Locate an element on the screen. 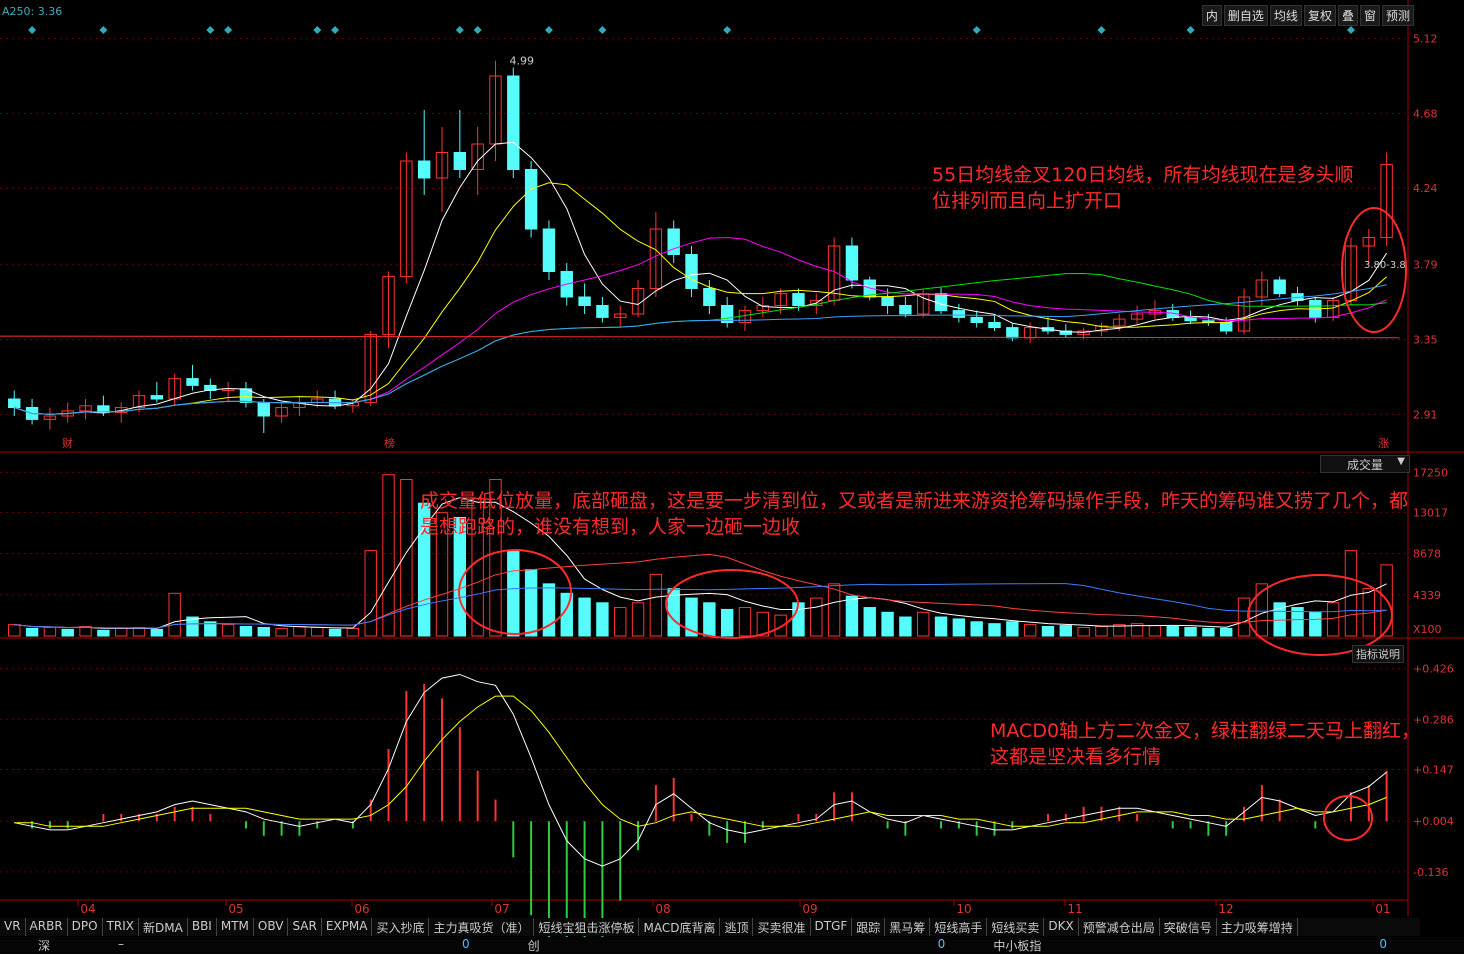 Image resolution: width=1464 pixels, height=954 pixels. price-tick-label: 3.35 is located at coordinates (1425, 340).